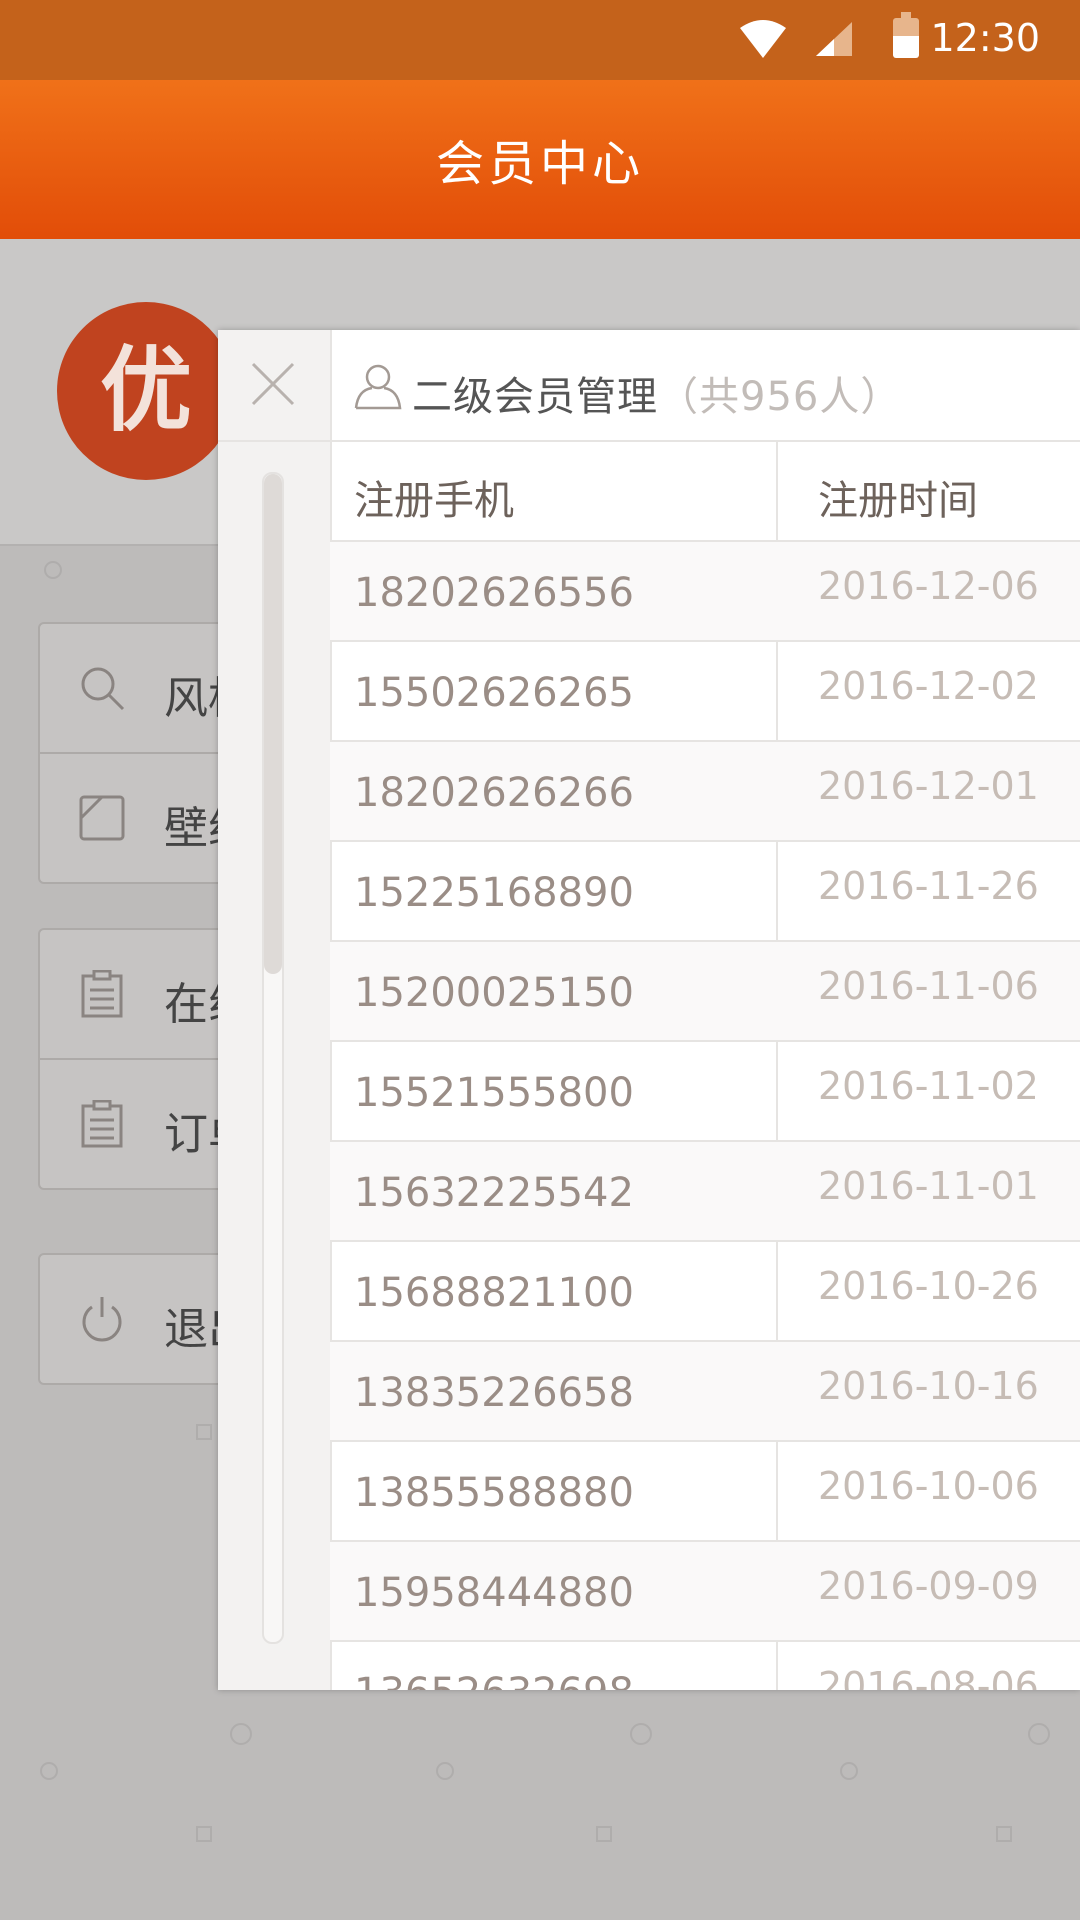 The width and height of the screenshot is (1080, 1920). I want to click on cell-phone: 13855588880, so click(494, 1493).